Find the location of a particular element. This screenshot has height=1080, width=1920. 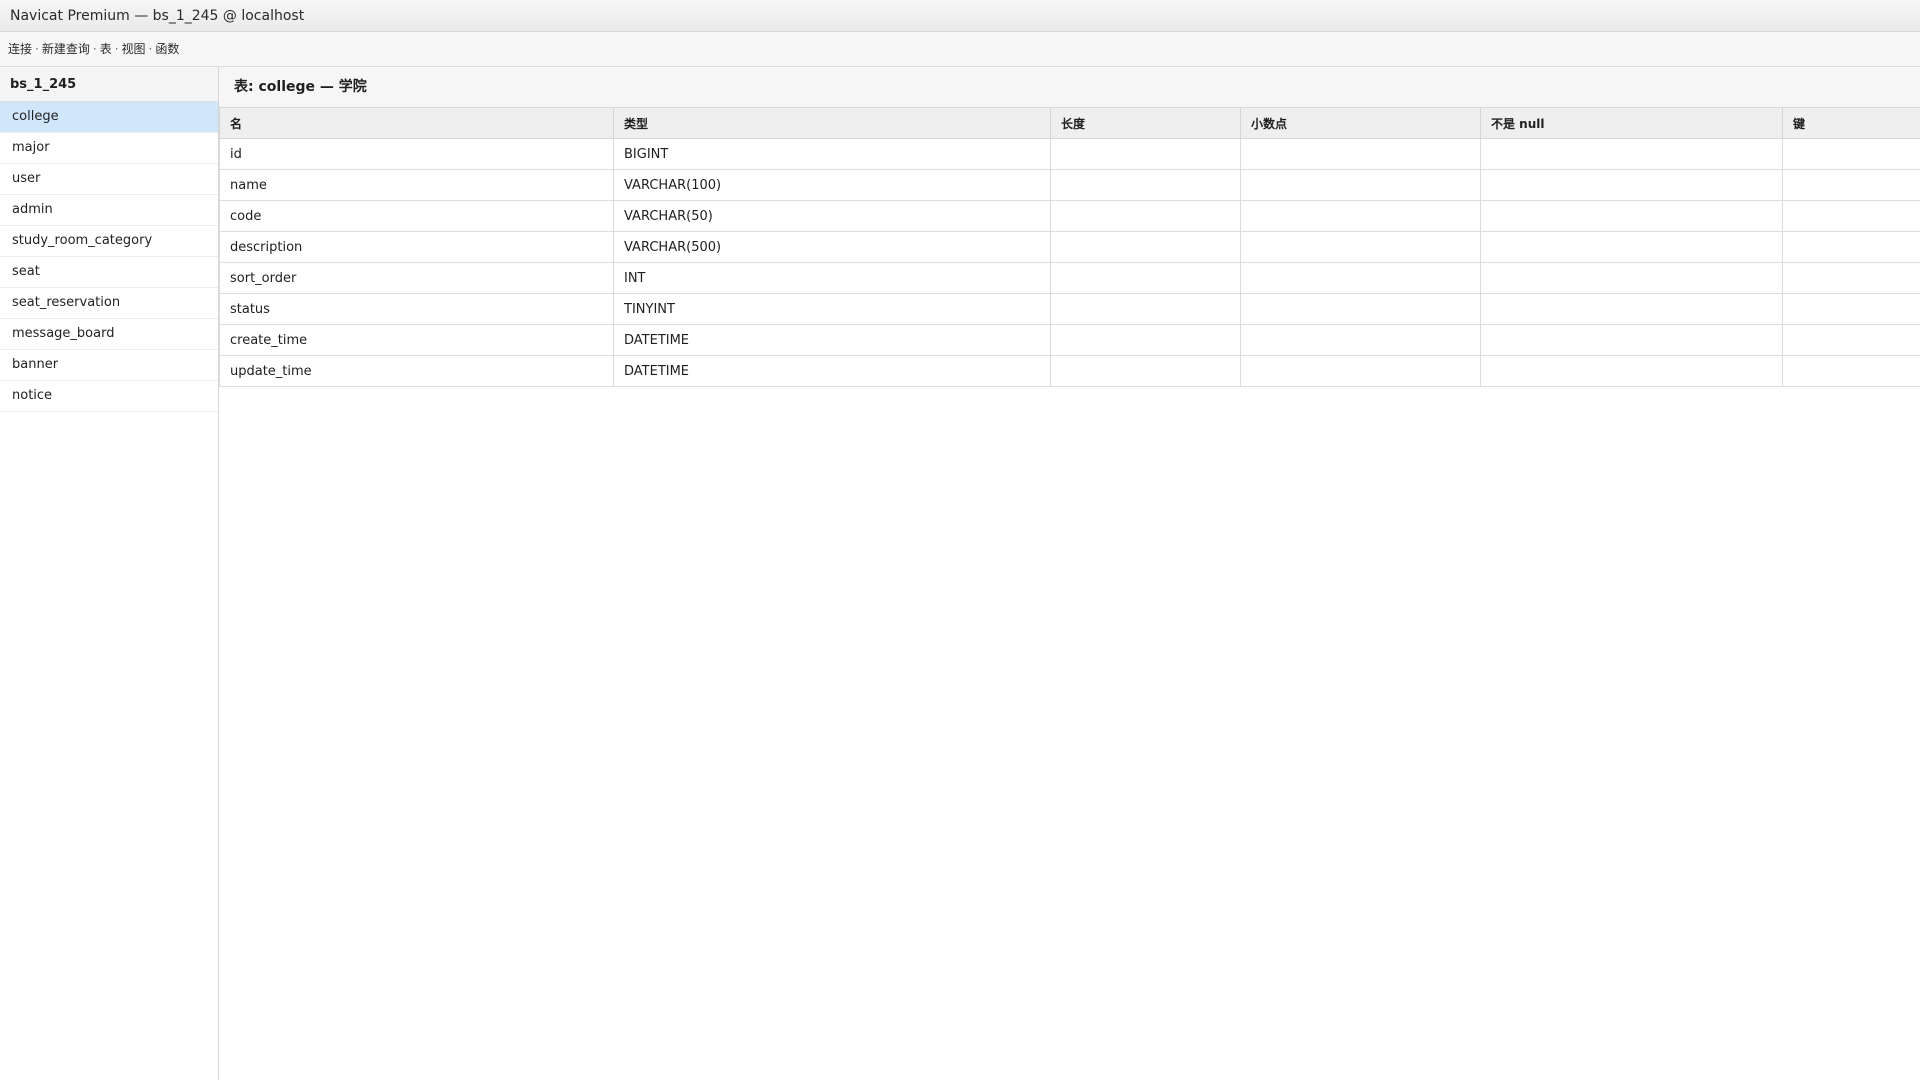

table-row: sort_order INT is located at coordinates (1069, 278).